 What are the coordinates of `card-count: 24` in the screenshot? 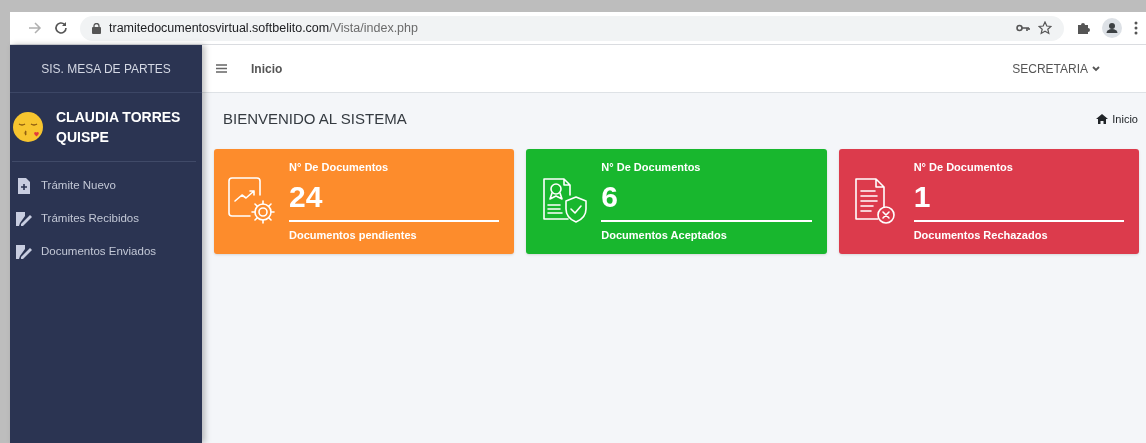 It's located at (394, 199).